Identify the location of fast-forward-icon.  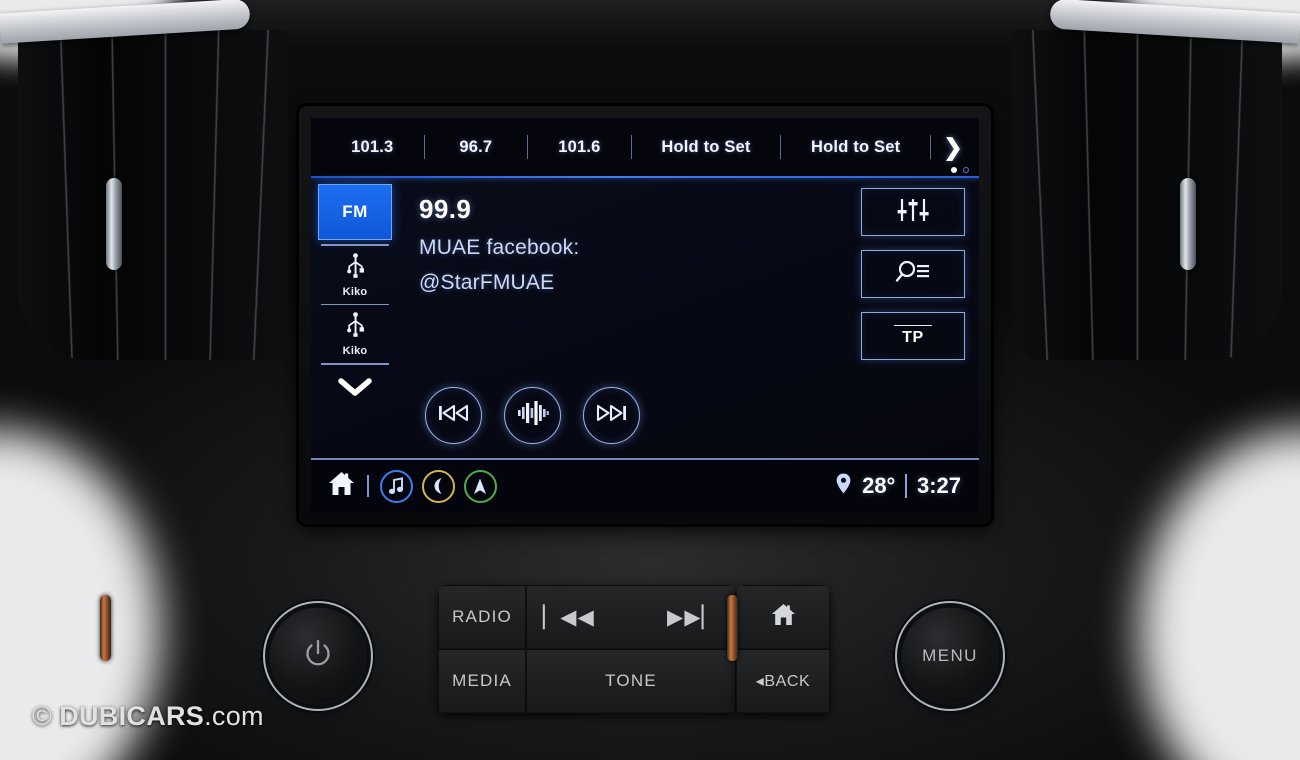
(611, 415).